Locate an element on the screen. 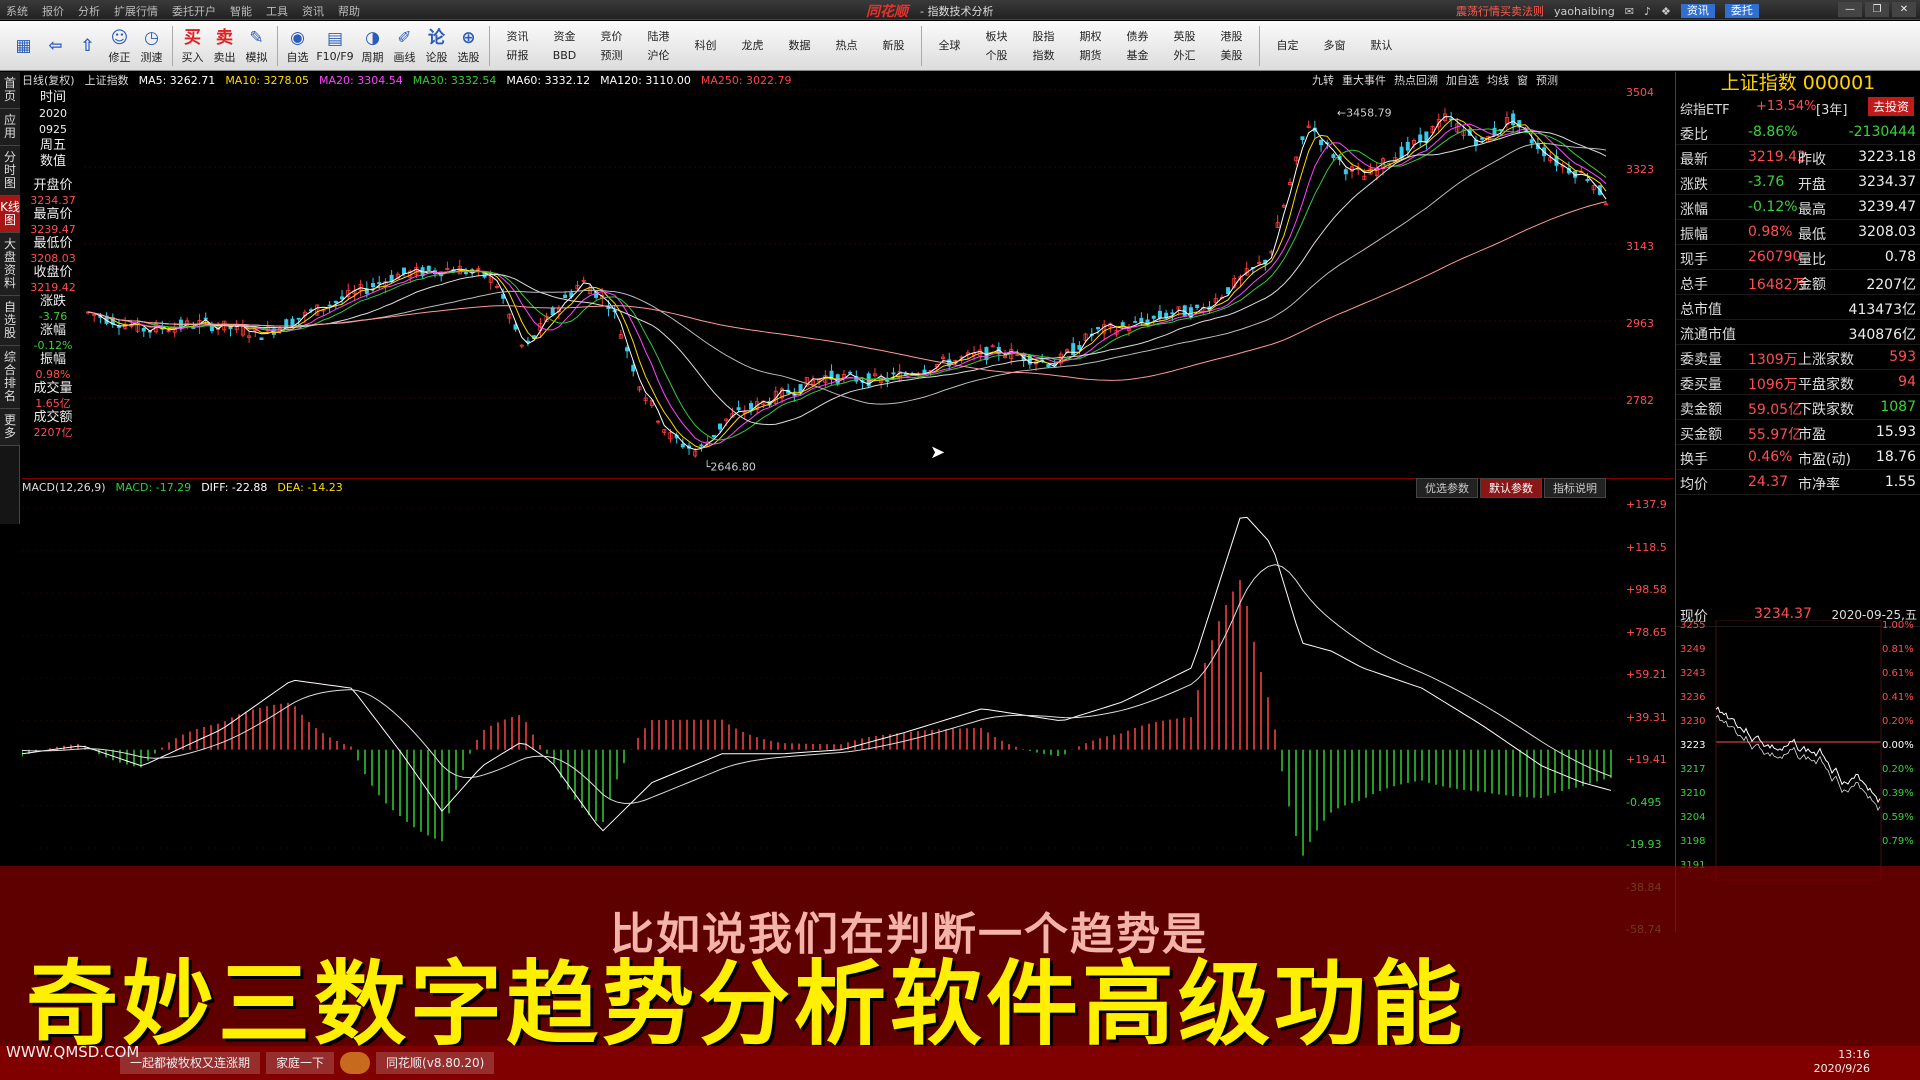 Image resolution: width=1920 pixels, height=1080 pixels. toolbar-group-top-3: 陆港 is located at coordinates (659, 36).